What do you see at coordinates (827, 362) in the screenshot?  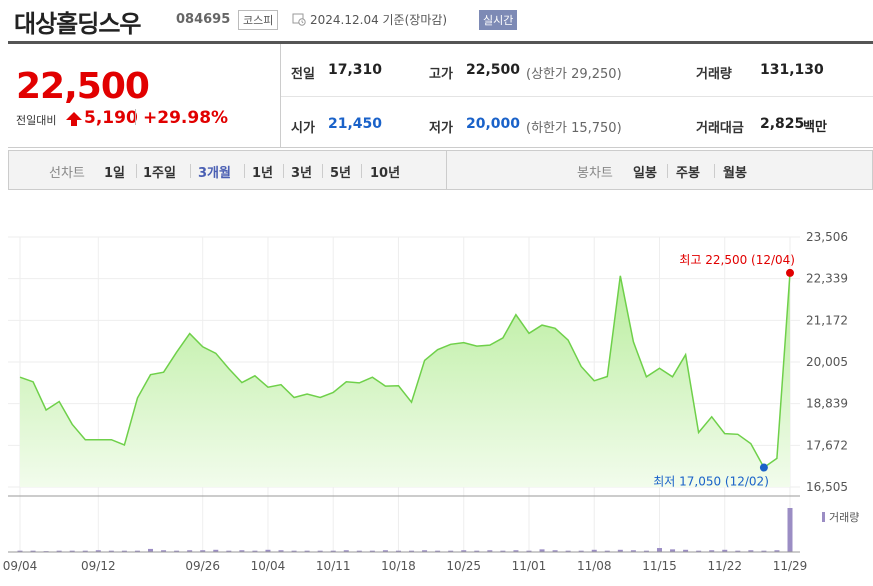 I see `y-tick-label: 20,005` at bounding box center [827, 362].